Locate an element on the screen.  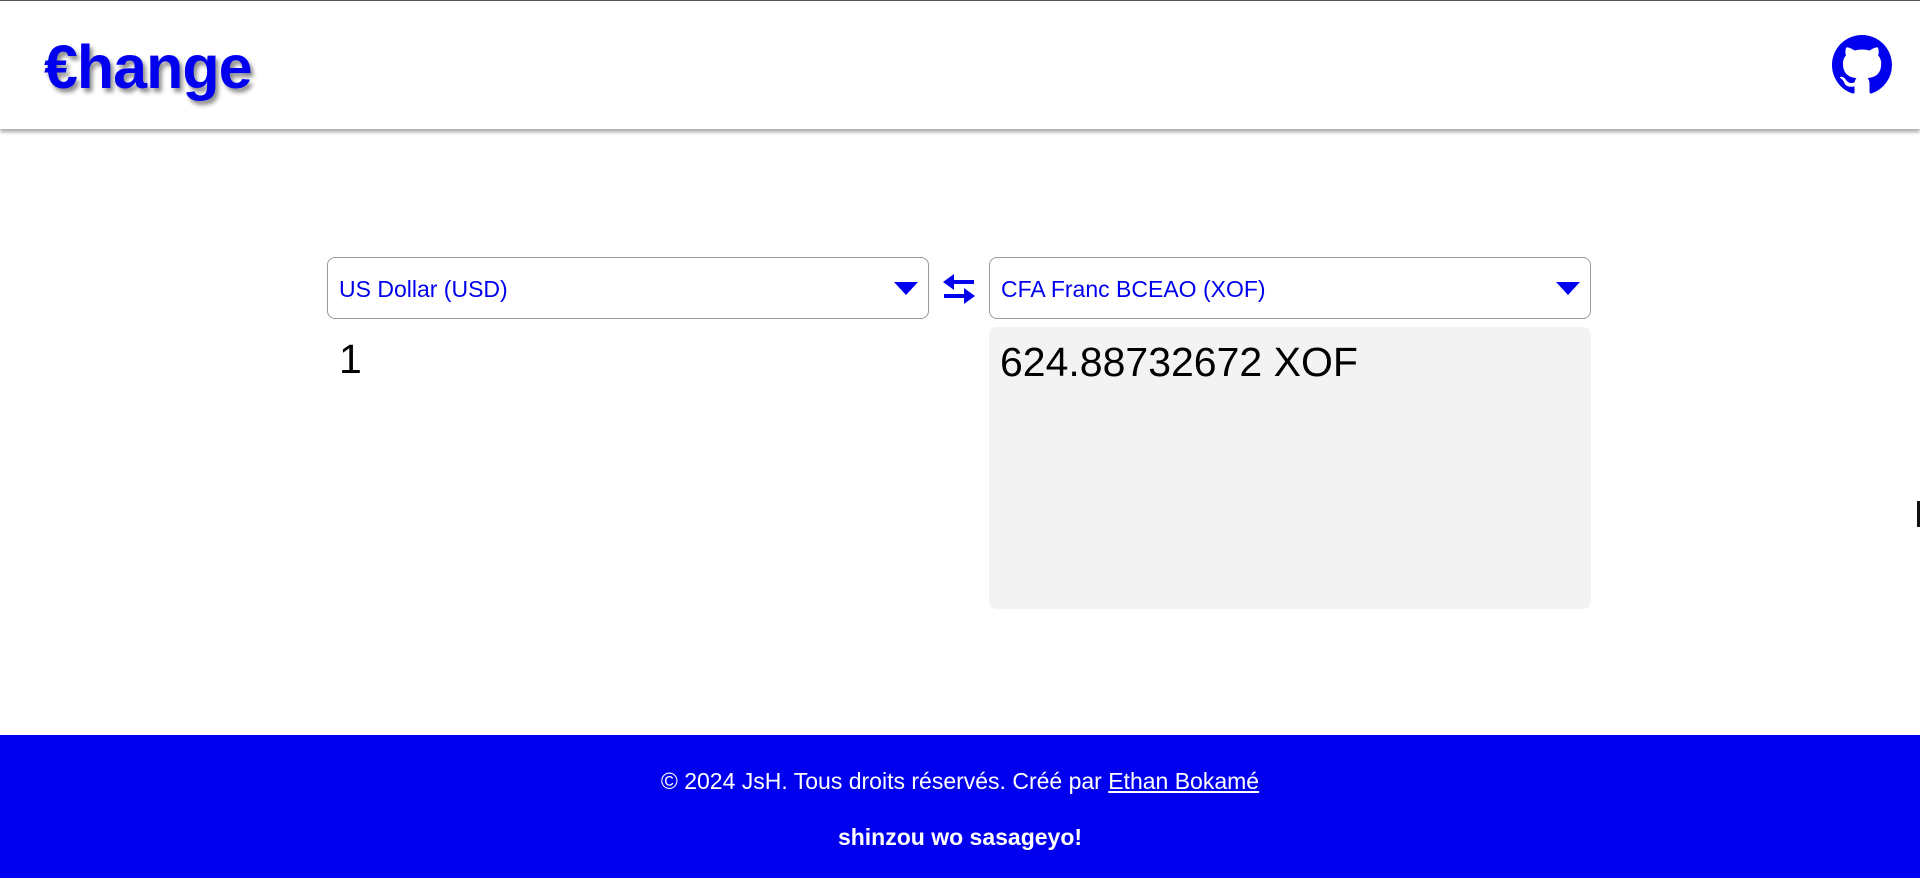
github-icon is located at coordinates (1862, 65).